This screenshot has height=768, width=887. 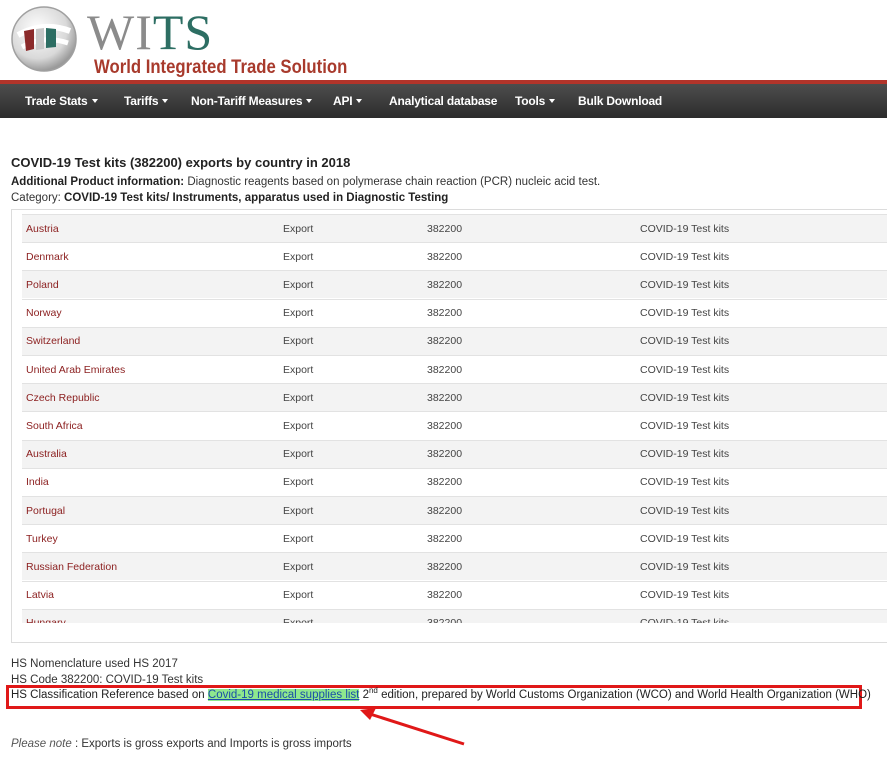 I want to click on table-row: Australia Export 382200 COVID-19 Test kits, so click(x=454, y=453).